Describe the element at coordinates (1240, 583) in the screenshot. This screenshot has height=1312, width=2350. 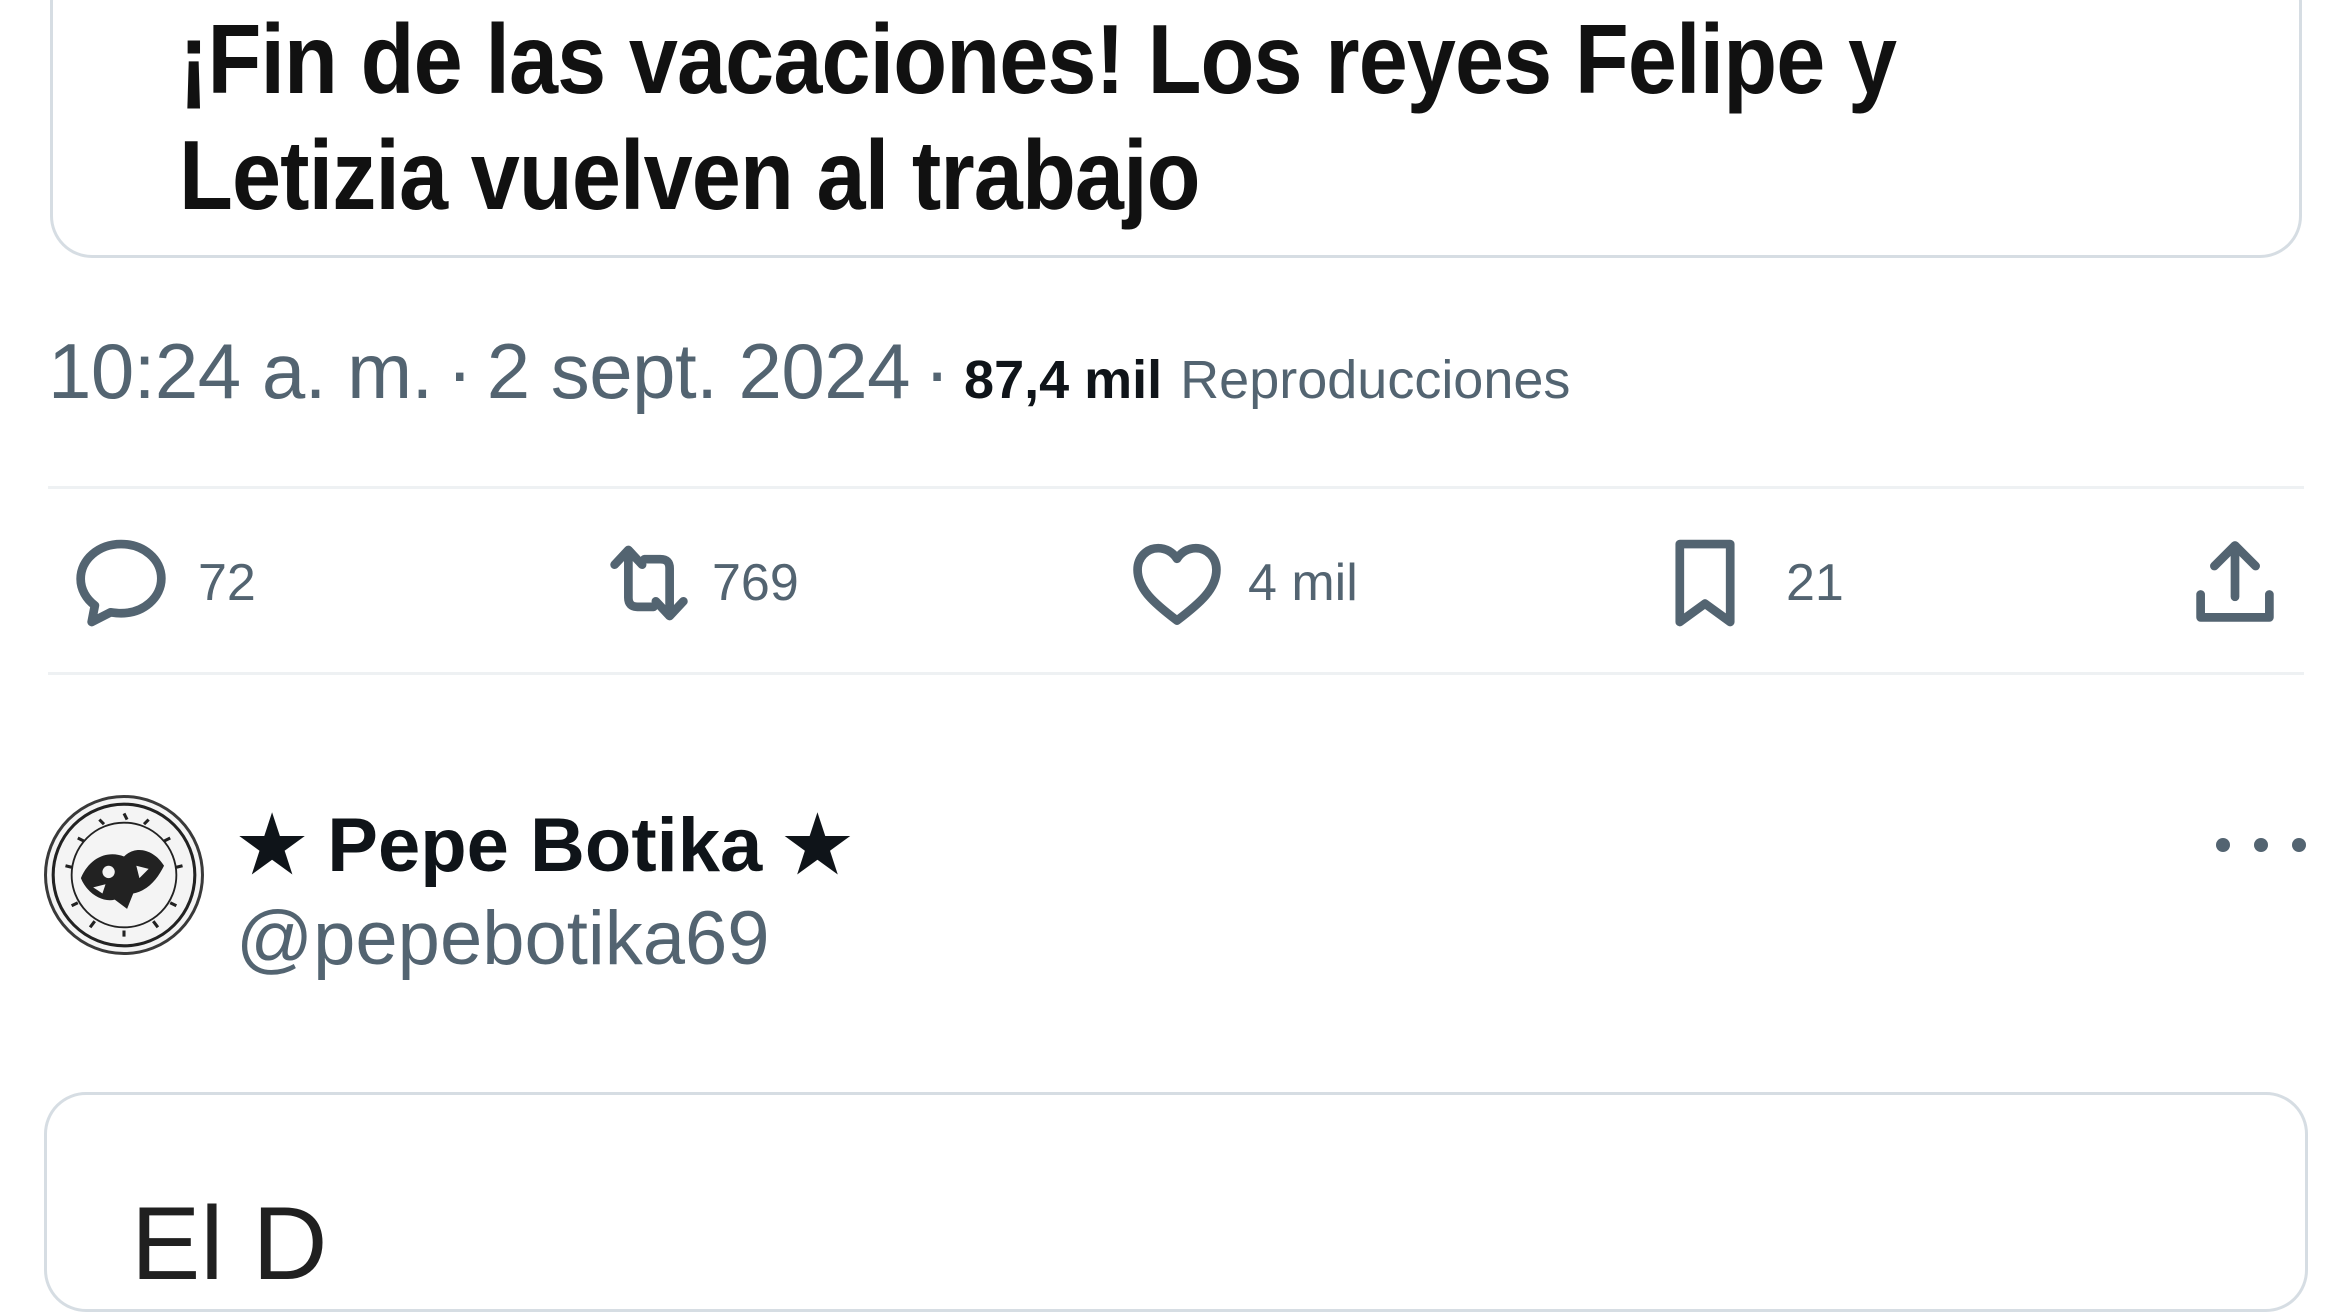
I see `like-button: 4 mil` at that location.